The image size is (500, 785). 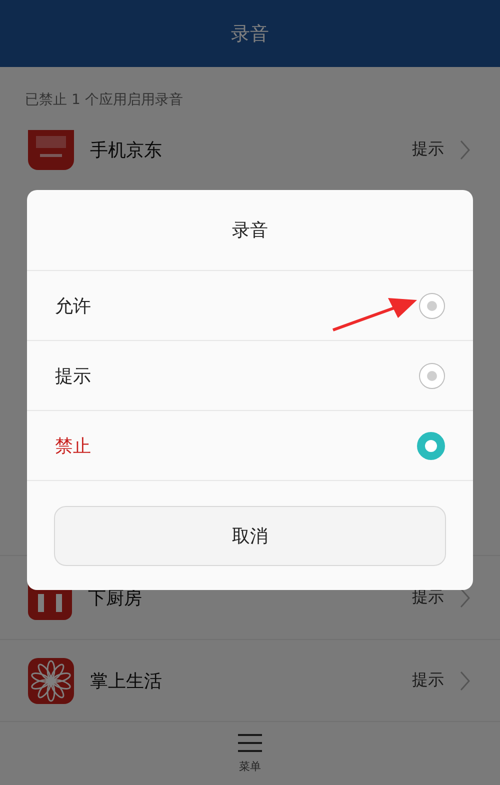 I want to click on app-row: 手机京东 提示, so click(x=250, y=149).